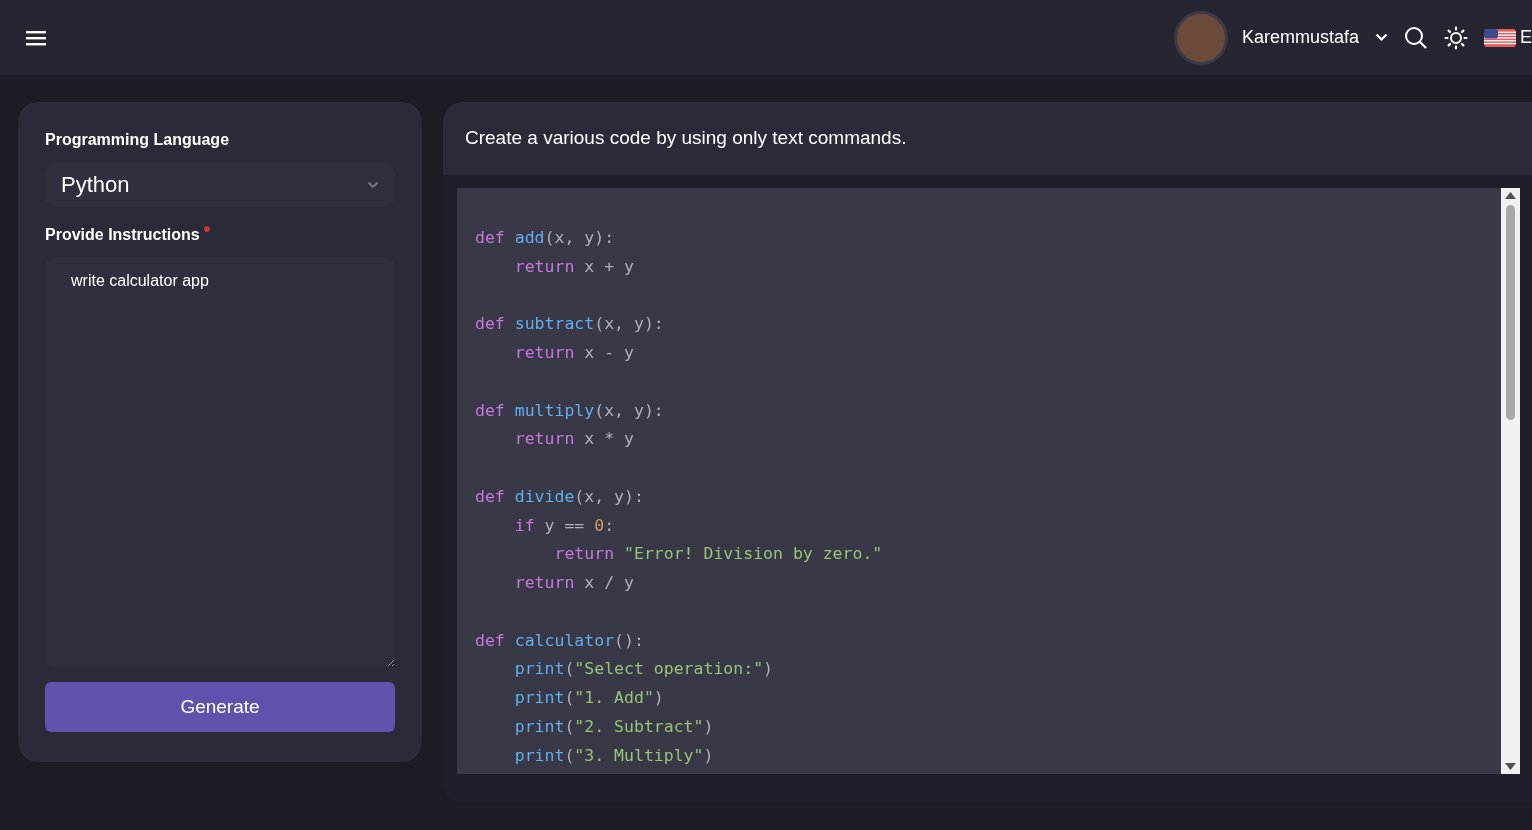 The height and width of the screenshot is (830, 1532). Describe the element at coordinates (573, 439) in the screenshot. I see `code-line: return x * y` at that location.